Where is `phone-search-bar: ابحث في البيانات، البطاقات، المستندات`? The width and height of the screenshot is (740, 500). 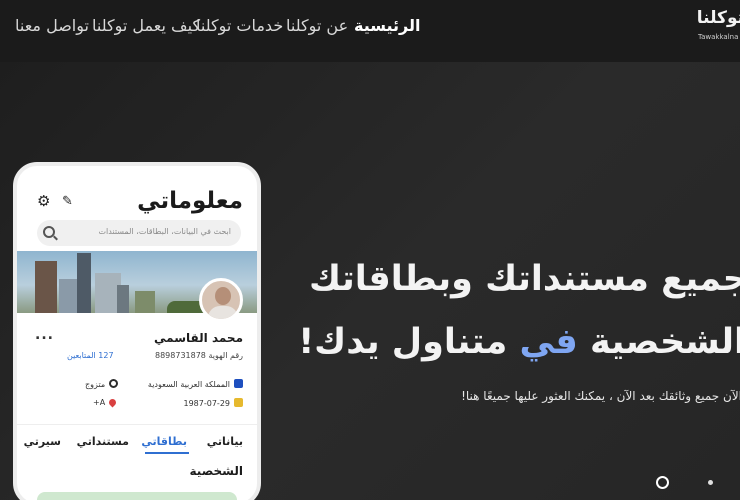 phone-search-bar: ابحث في البيانات، البطاقات، المستندات is located at coordinates (139, 233).